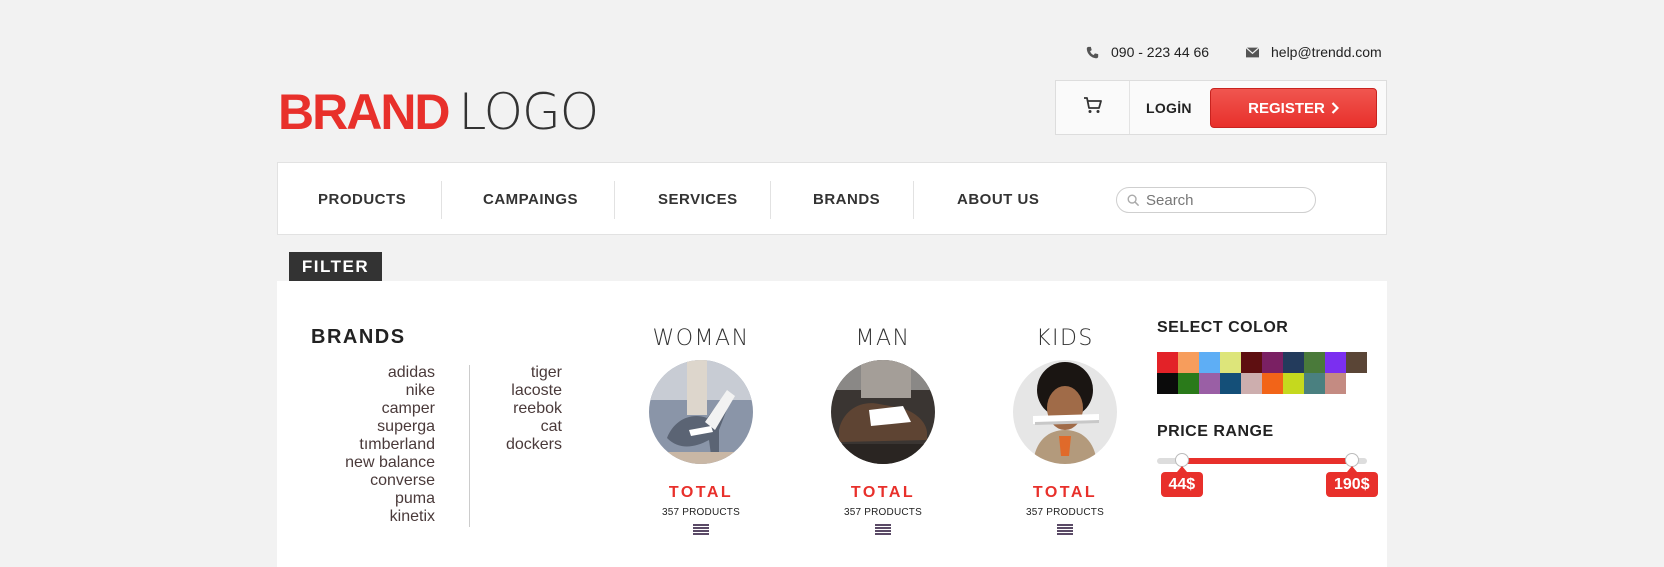 Image resolution: width=1664 pixels, height=567 pixels. I want to click on brands-divider, so click(469, 446).